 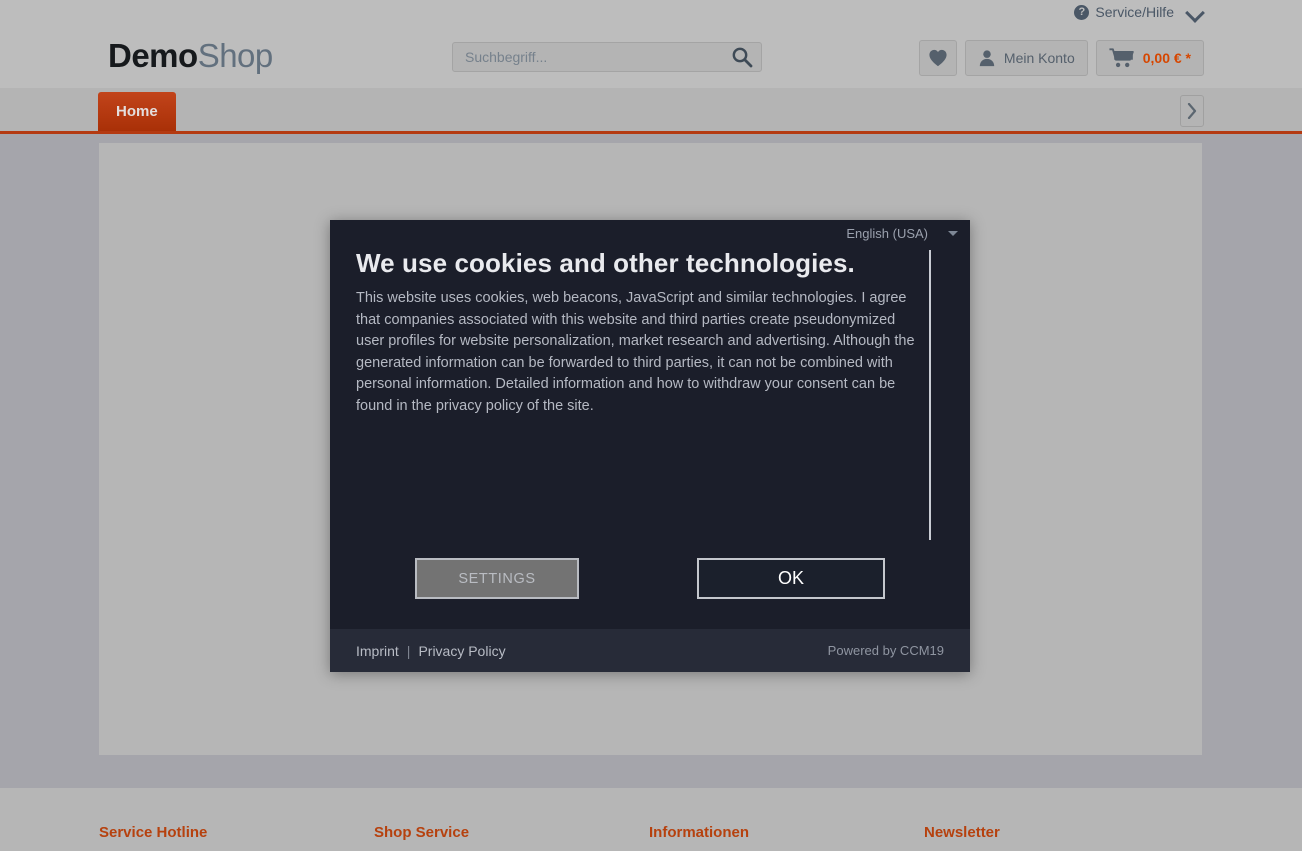 I want to click on nav-item-home: Home, so click(x=137, y=111).